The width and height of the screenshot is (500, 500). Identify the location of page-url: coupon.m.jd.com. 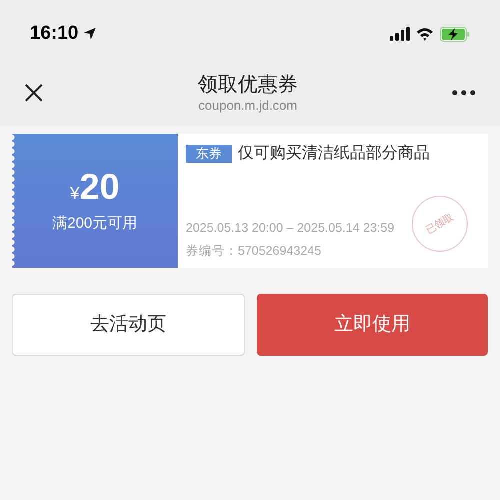
(248, 106).